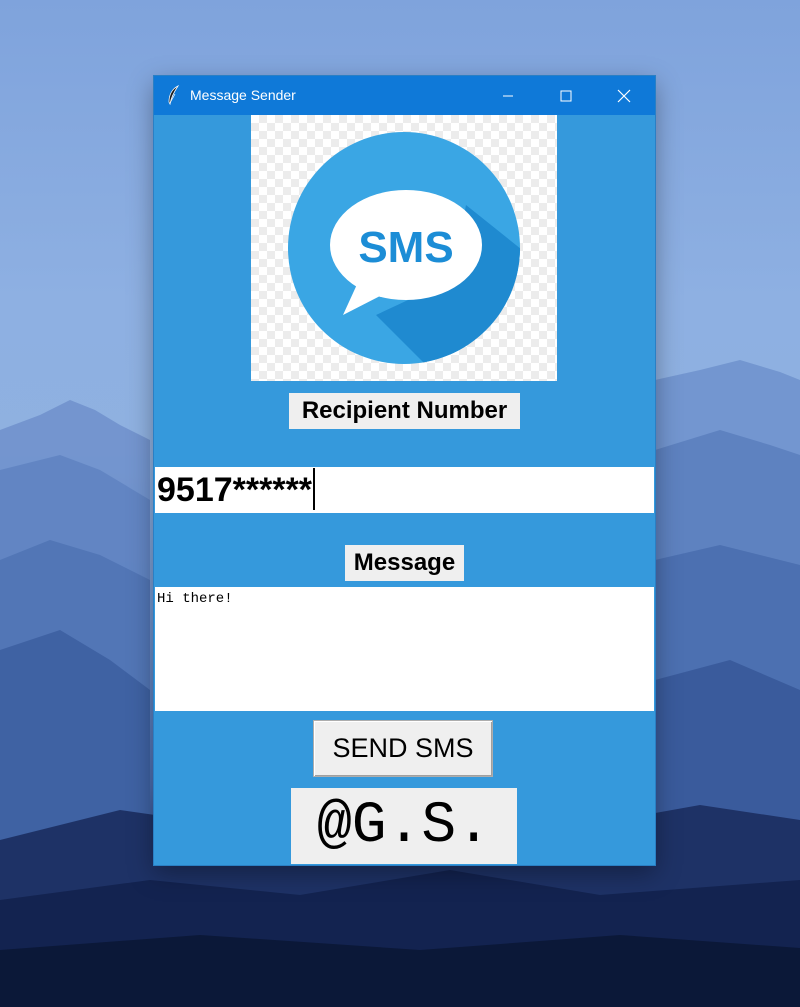 The height and width of the screenshot is (1007, 800). What do you see at coordinates (235, 490) in the screenshot?
I see `recipient-number-value: 9517******` at bounding box center [235, 490].